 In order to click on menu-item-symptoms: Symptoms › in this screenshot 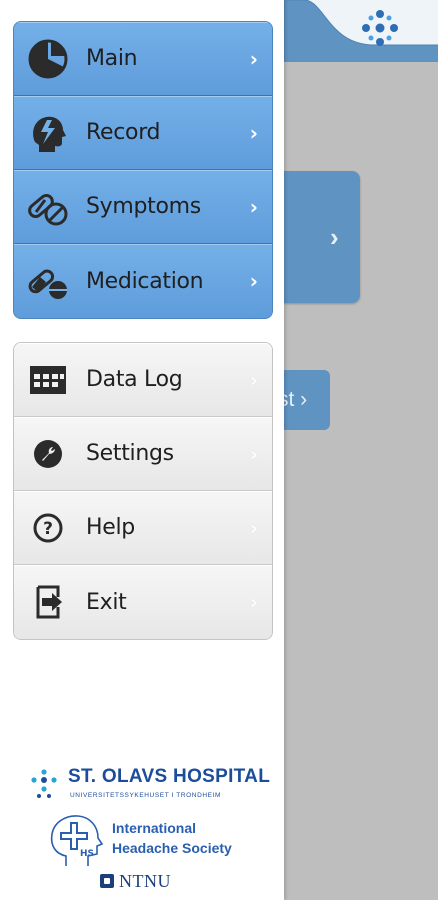, I will do `click(143, 207)`.